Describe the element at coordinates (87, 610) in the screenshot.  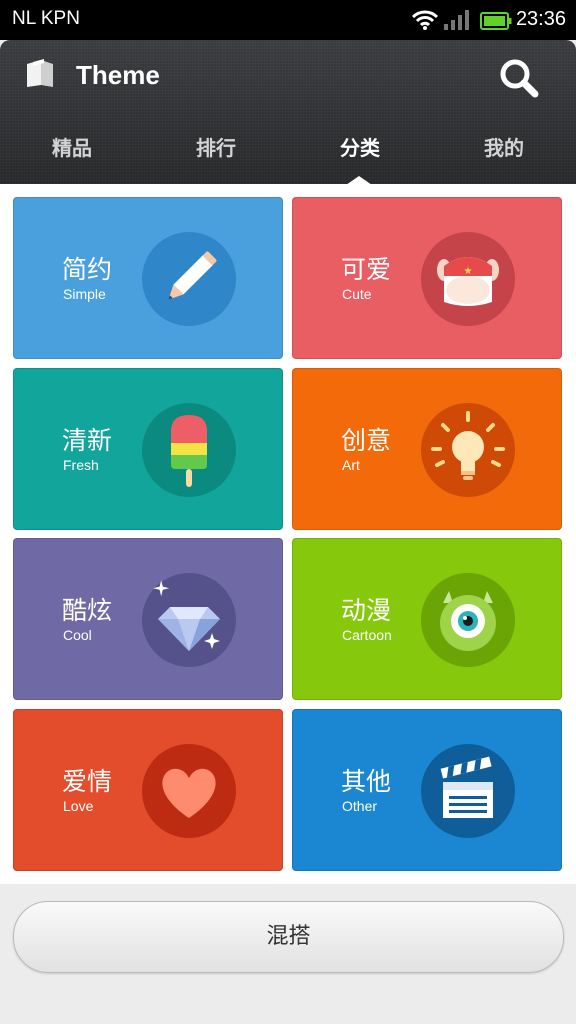
I see `category-title: 酷炫` at that location.